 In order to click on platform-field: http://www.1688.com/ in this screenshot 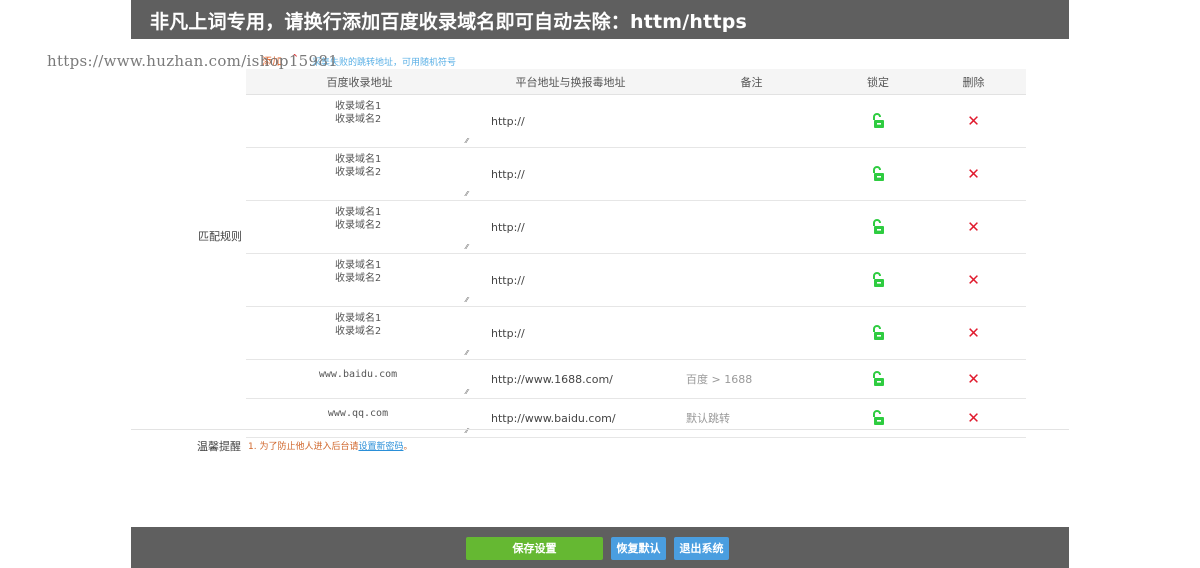, I will do `click(570, 379)`.